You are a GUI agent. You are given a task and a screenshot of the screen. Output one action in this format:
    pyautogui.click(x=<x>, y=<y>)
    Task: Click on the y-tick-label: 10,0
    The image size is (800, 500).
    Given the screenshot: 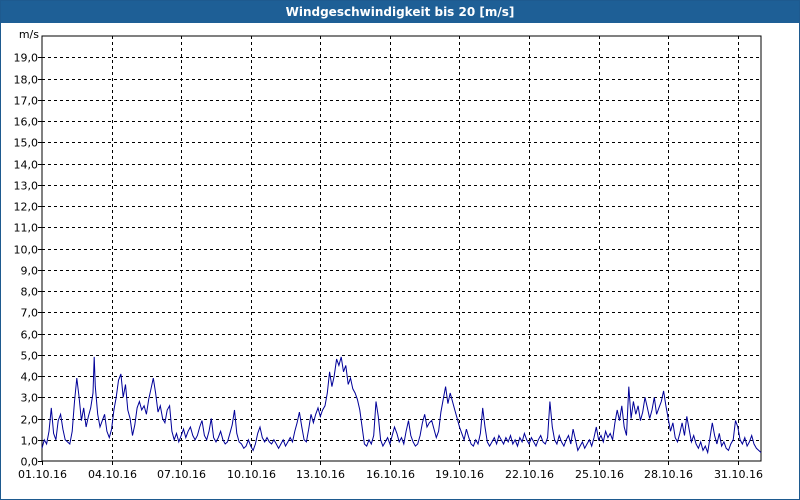 What is the action you would take?
    pyautogui.click(x=26, y=250)
    